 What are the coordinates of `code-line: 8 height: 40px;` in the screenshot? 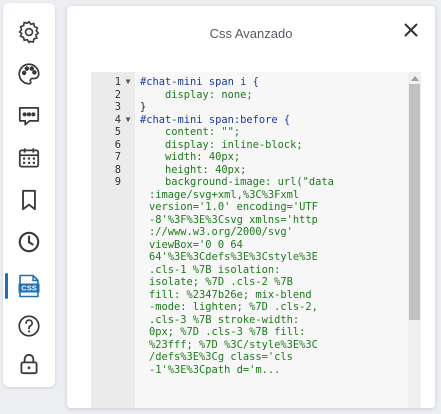 It's located at (249, 170).